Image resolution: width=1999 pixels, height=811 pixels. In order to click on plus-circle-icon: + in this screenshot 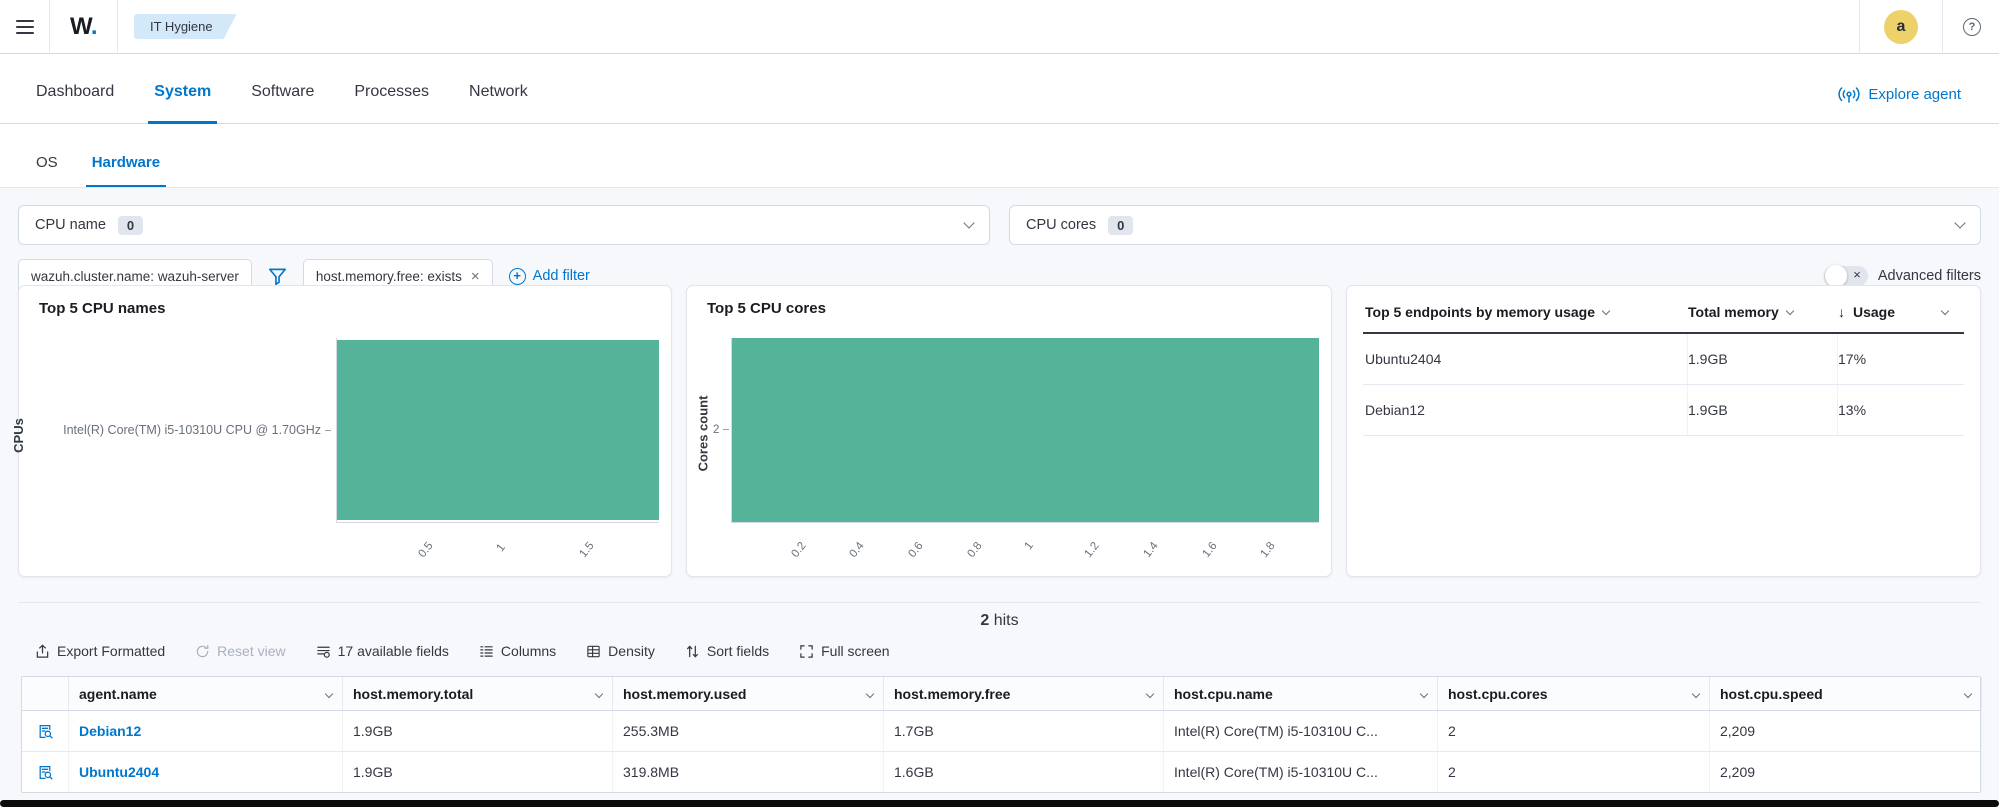, I will do `click(517, 276)`.